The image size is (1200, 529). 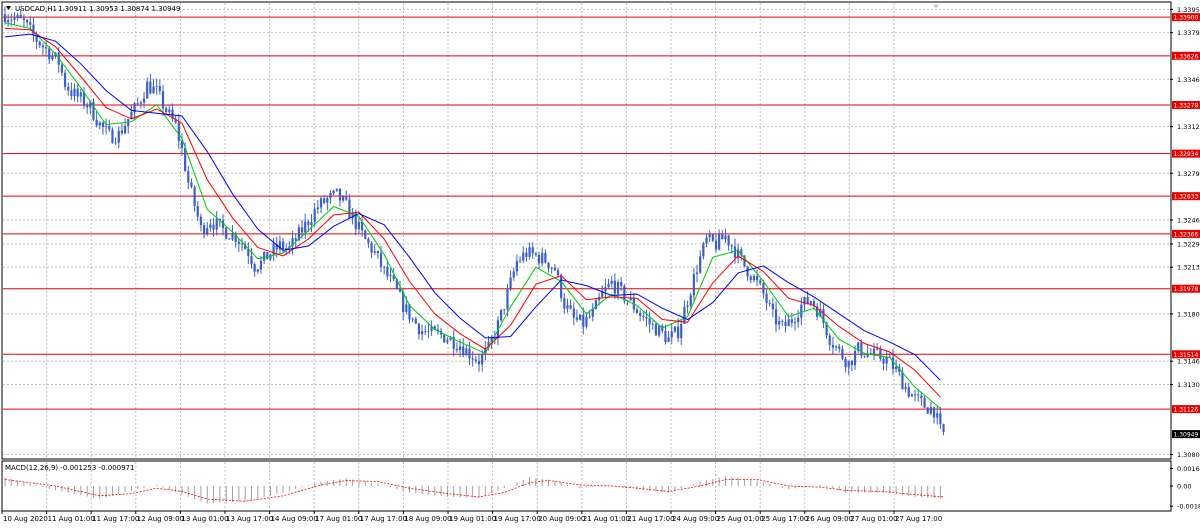 I want to click on level-badge-label: 1.32934, so click(x=1186, y=154).